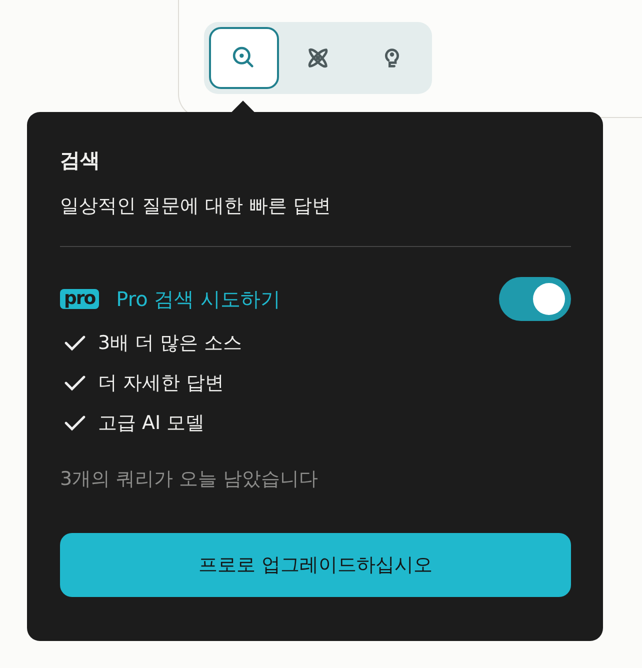 This screenshot has width=642, height=668. What do you see at coordinates (161, 383) in the screenshot?
I see `feature-text: 더 자세한 답변` at bounding box center [161, 383].